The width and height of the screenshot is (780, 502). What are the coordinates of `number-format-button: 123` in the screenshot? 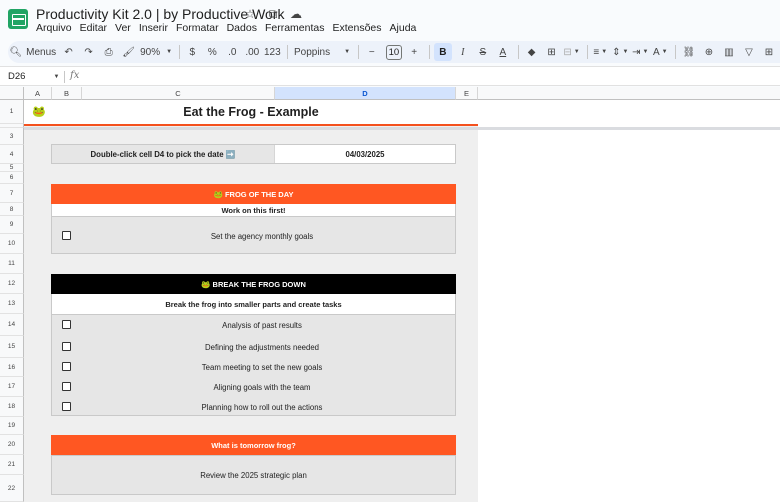 It's located at (272, 52).